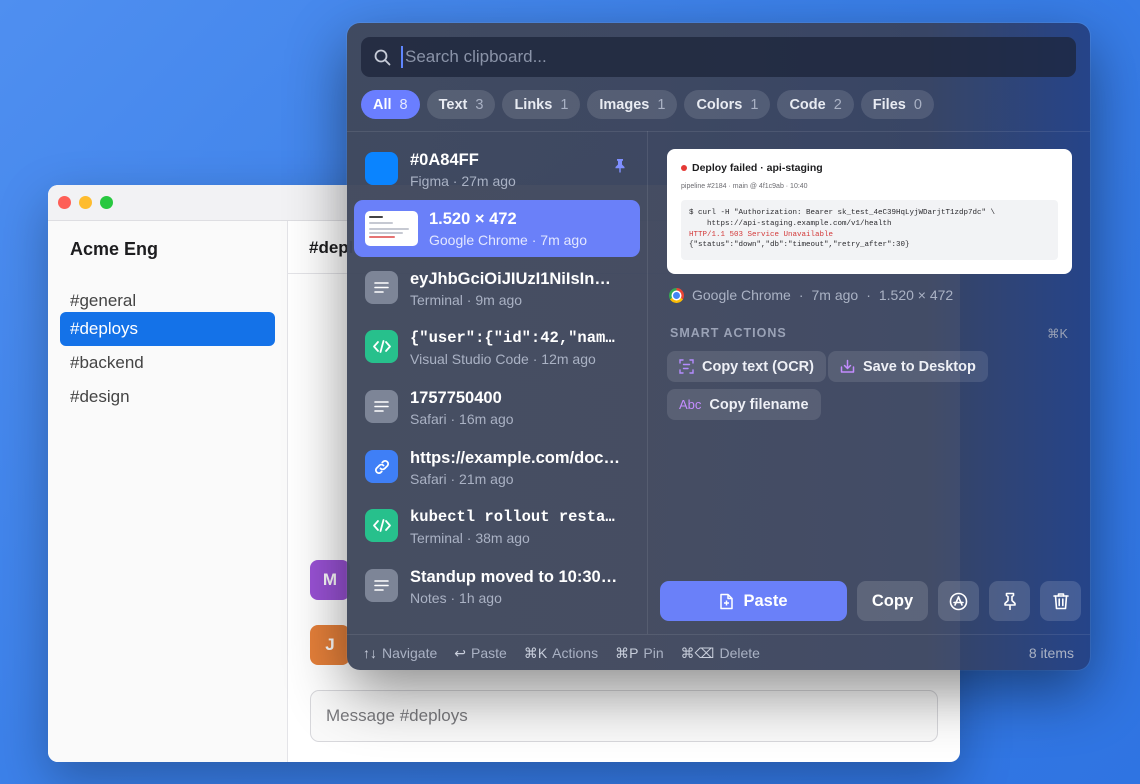  I want to click on item-meta: Safari · 21m ago, so click(462, 479).